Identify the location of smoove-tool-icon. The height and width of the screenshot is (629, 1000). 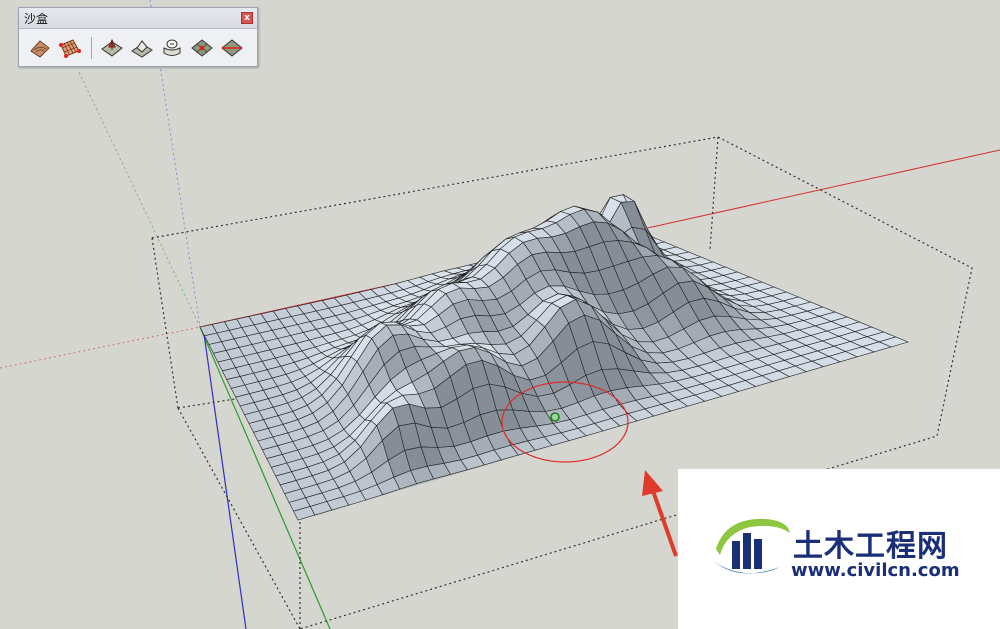
(112, 48).